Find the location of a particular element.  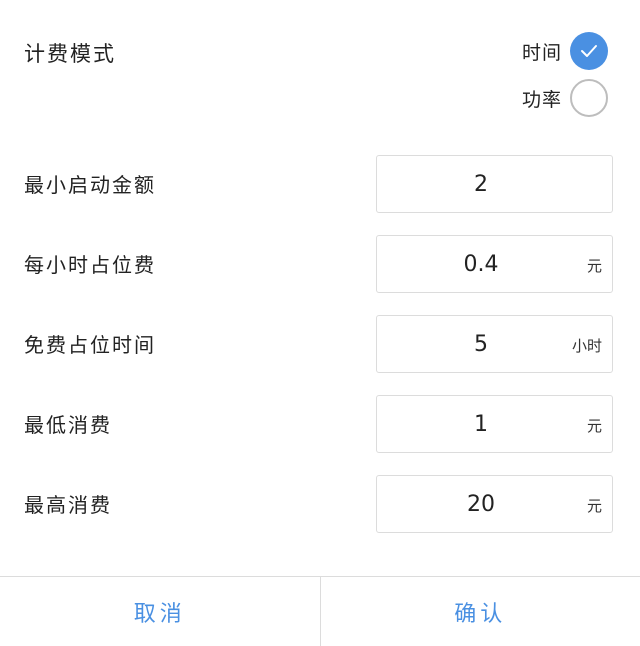

billing-mode-label: 计费模式 is located at coordinates (70, 54).